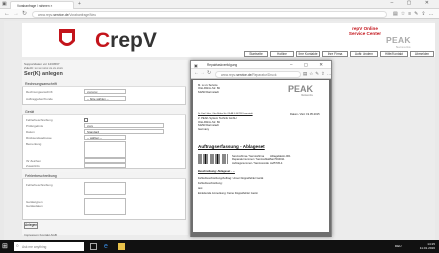 The width and height of the screenshot is (439, 253). I want to click on meta-line: Zuletzt: xx.xx.xxxx xx.xx.xxxx, so click(43, 68).